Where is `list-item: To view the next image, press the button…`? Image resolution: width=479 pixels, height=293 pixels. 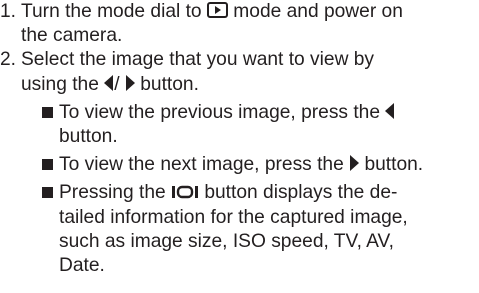 list-item: To view the next image, press the button… is located at coordinates (250, 165).